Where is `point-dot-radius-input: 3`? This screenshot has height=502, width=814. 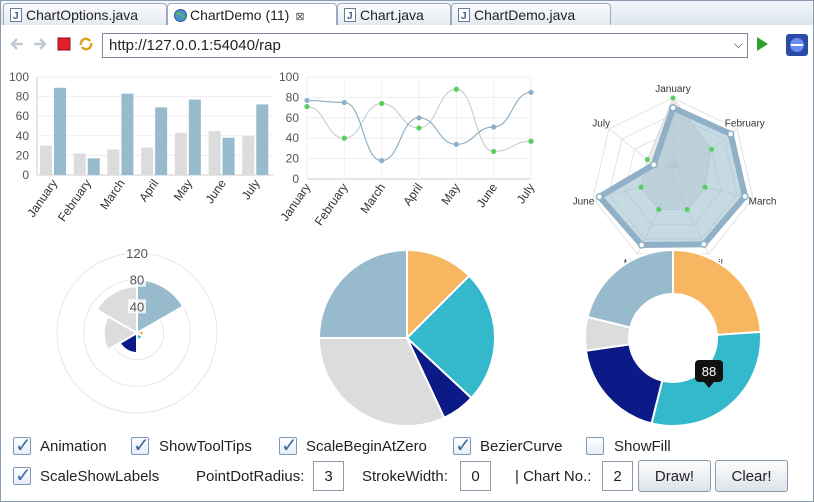 point-dot-radius-input: 3 is located at coordinates (328, 476).